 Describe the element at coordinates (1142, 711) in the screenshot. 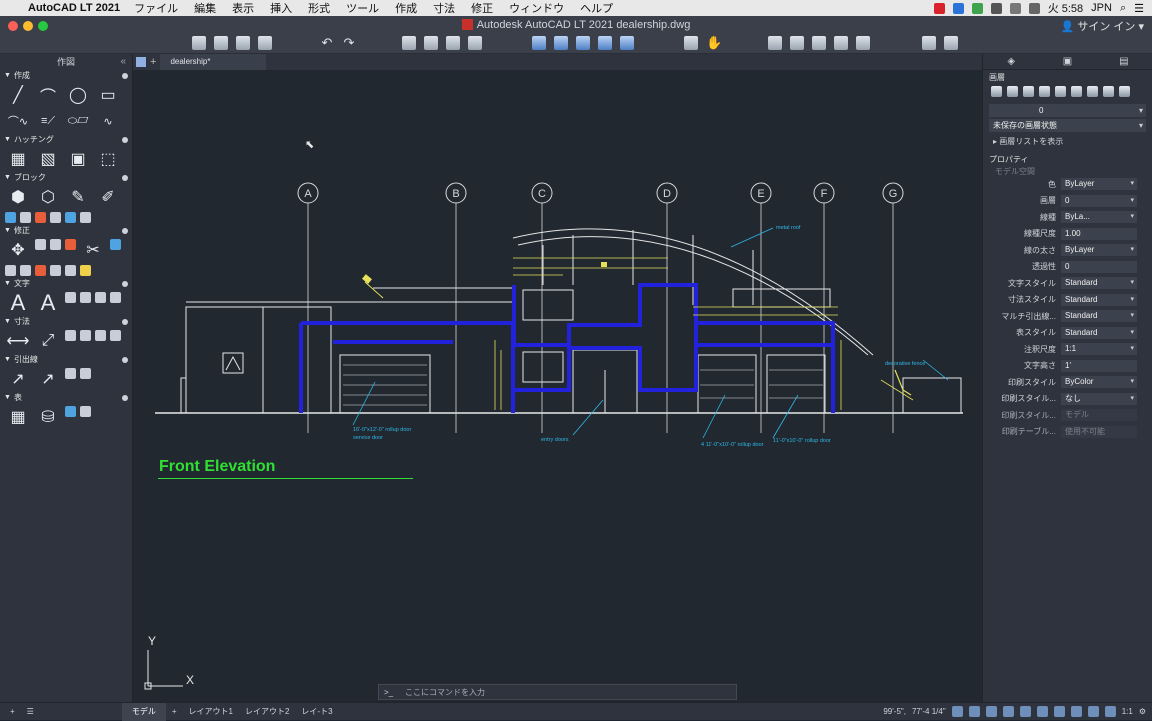

I see `settings-gear-icon: ⚙` at that location.